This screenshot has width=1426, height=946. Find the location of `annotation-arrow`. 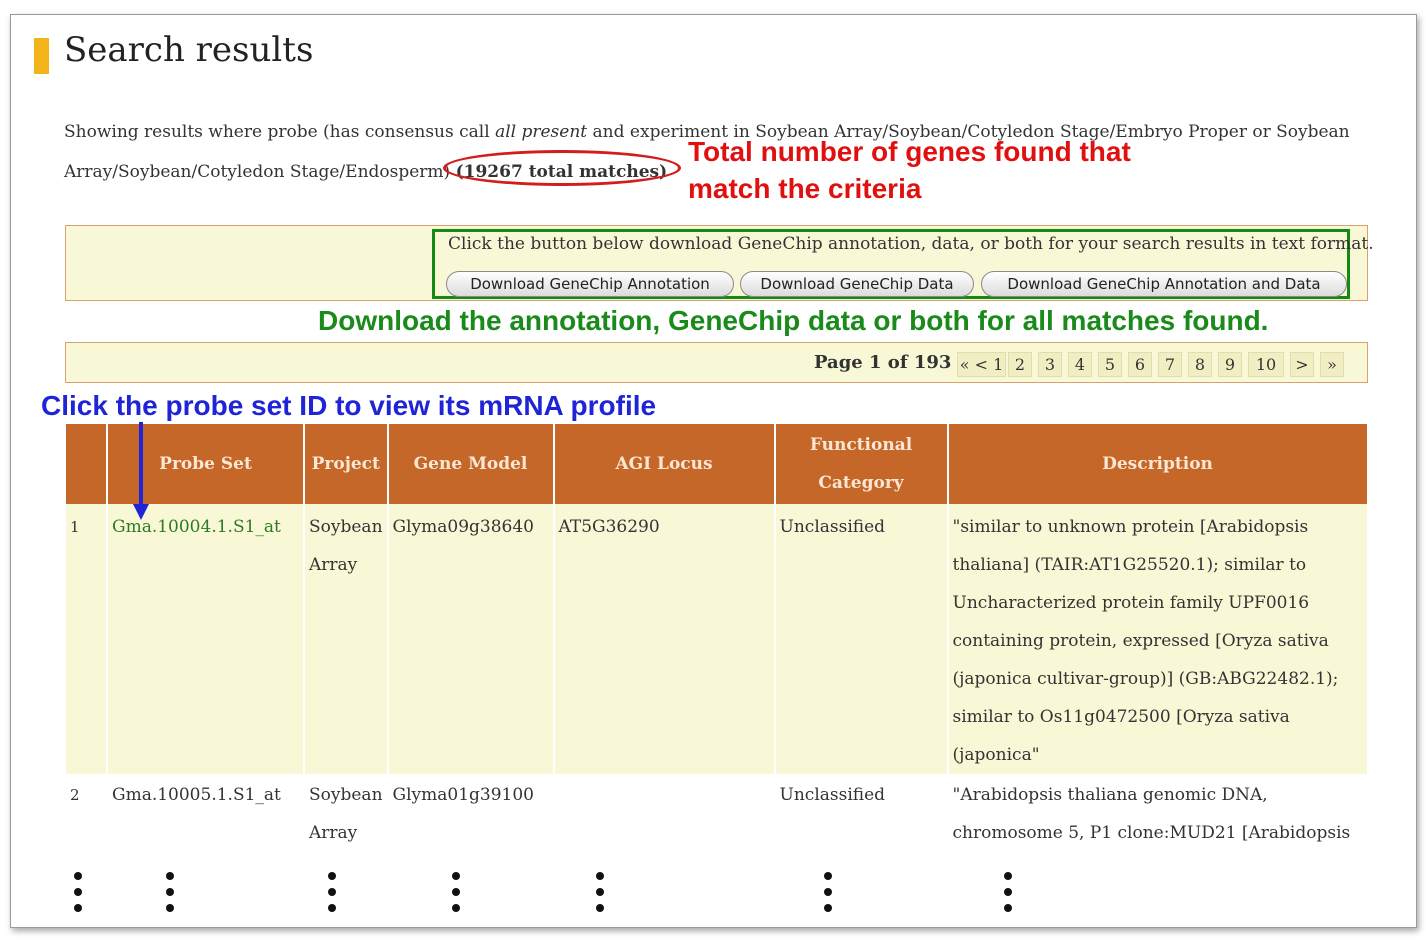

annotation-arrow is located at coordinates (141, 466).